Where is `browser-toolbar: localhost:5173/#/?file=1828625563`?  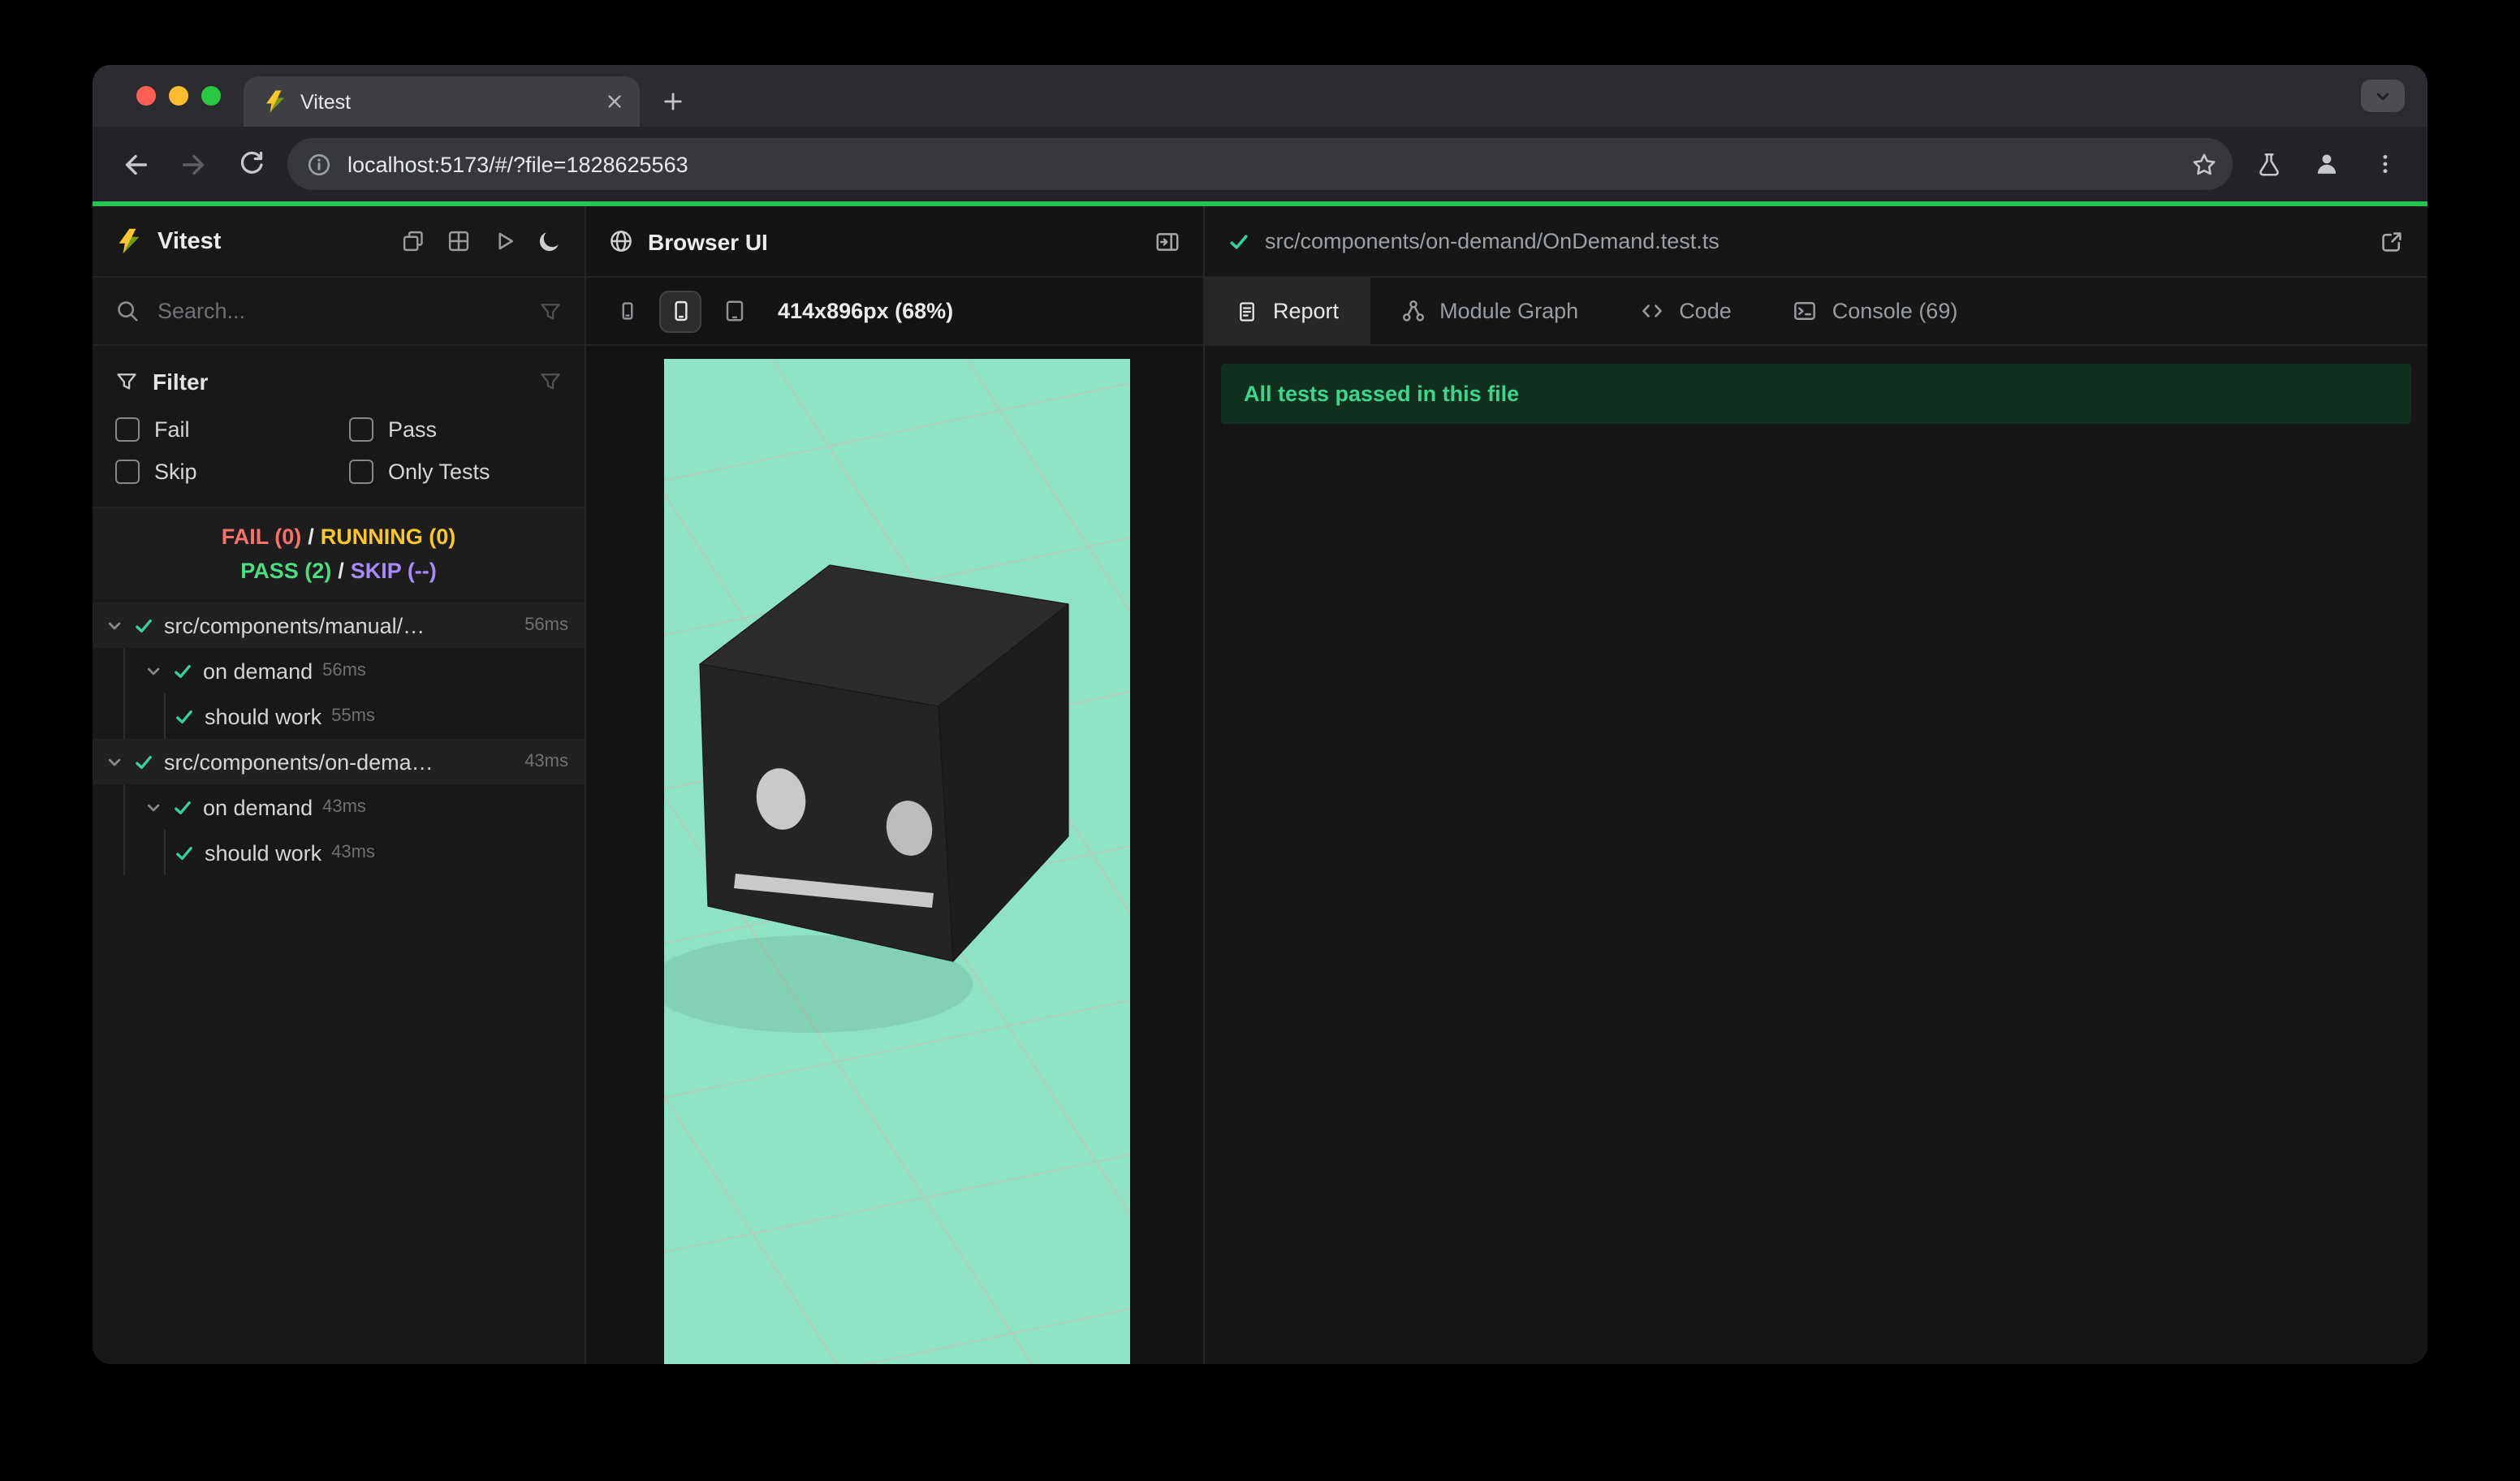
browser-toolbar: localhost:5173/#/?file=1828625563 is located at coordinates (1260, 164).